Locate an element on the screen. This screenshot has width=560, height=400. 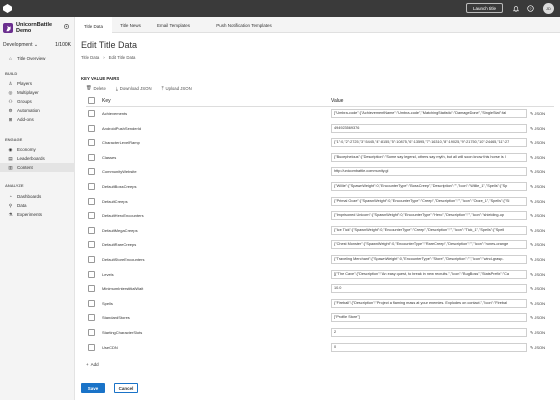
add-row-button: + Add is located at coordinates (92, 364).